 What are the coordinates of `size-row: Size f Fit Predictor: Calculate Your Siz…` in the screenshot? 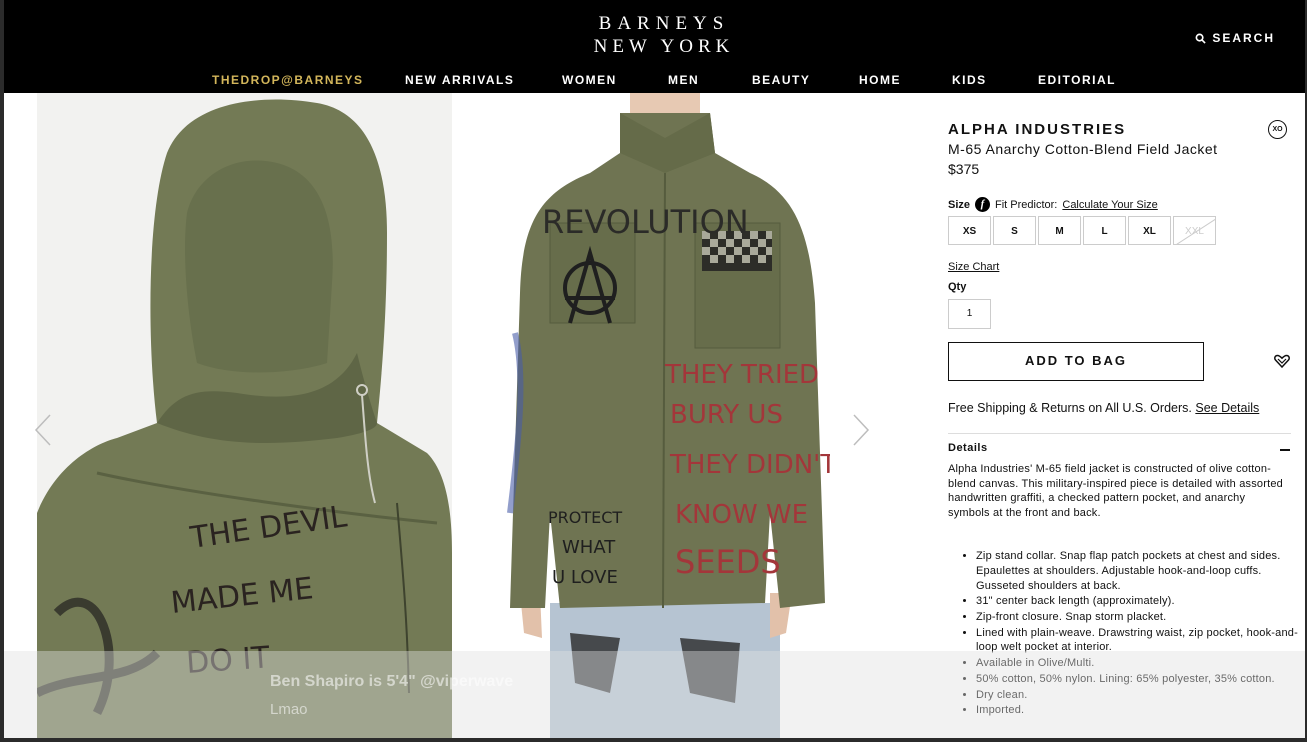 It's located at (1053, 204).